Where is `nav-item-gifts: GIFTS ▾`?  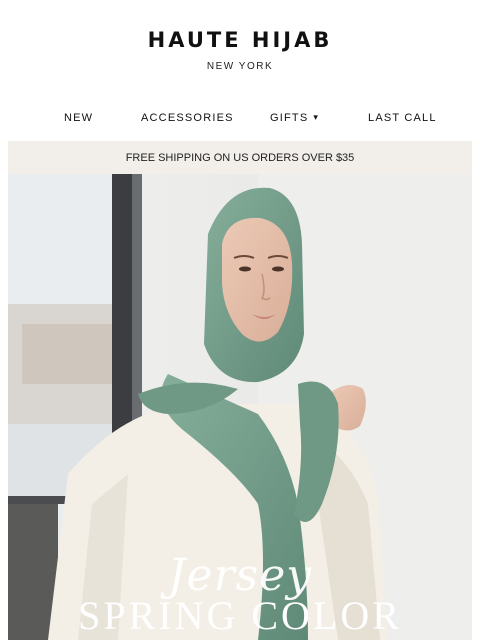 nav-item-gifts: GIFTS ▾ is located at coordinates (294, 118).